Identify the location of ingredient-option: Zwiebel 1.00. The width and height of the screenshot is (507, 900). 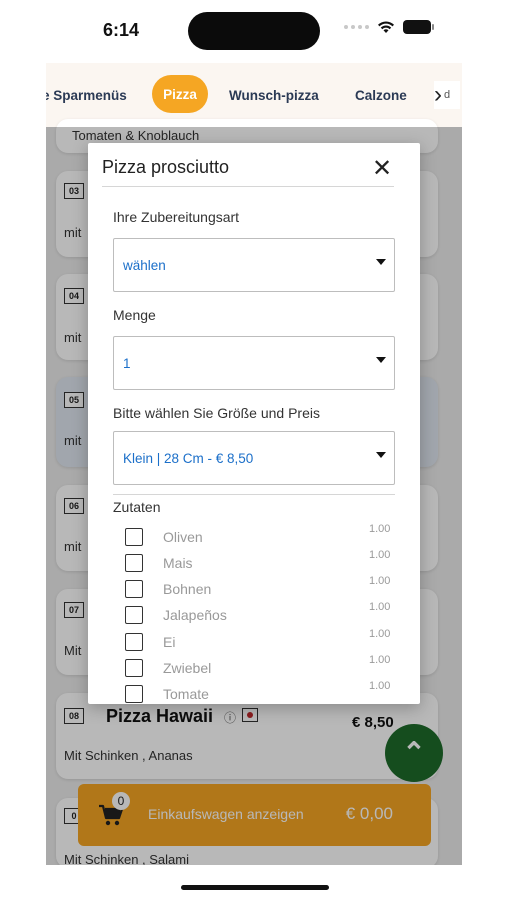
(260, 667).